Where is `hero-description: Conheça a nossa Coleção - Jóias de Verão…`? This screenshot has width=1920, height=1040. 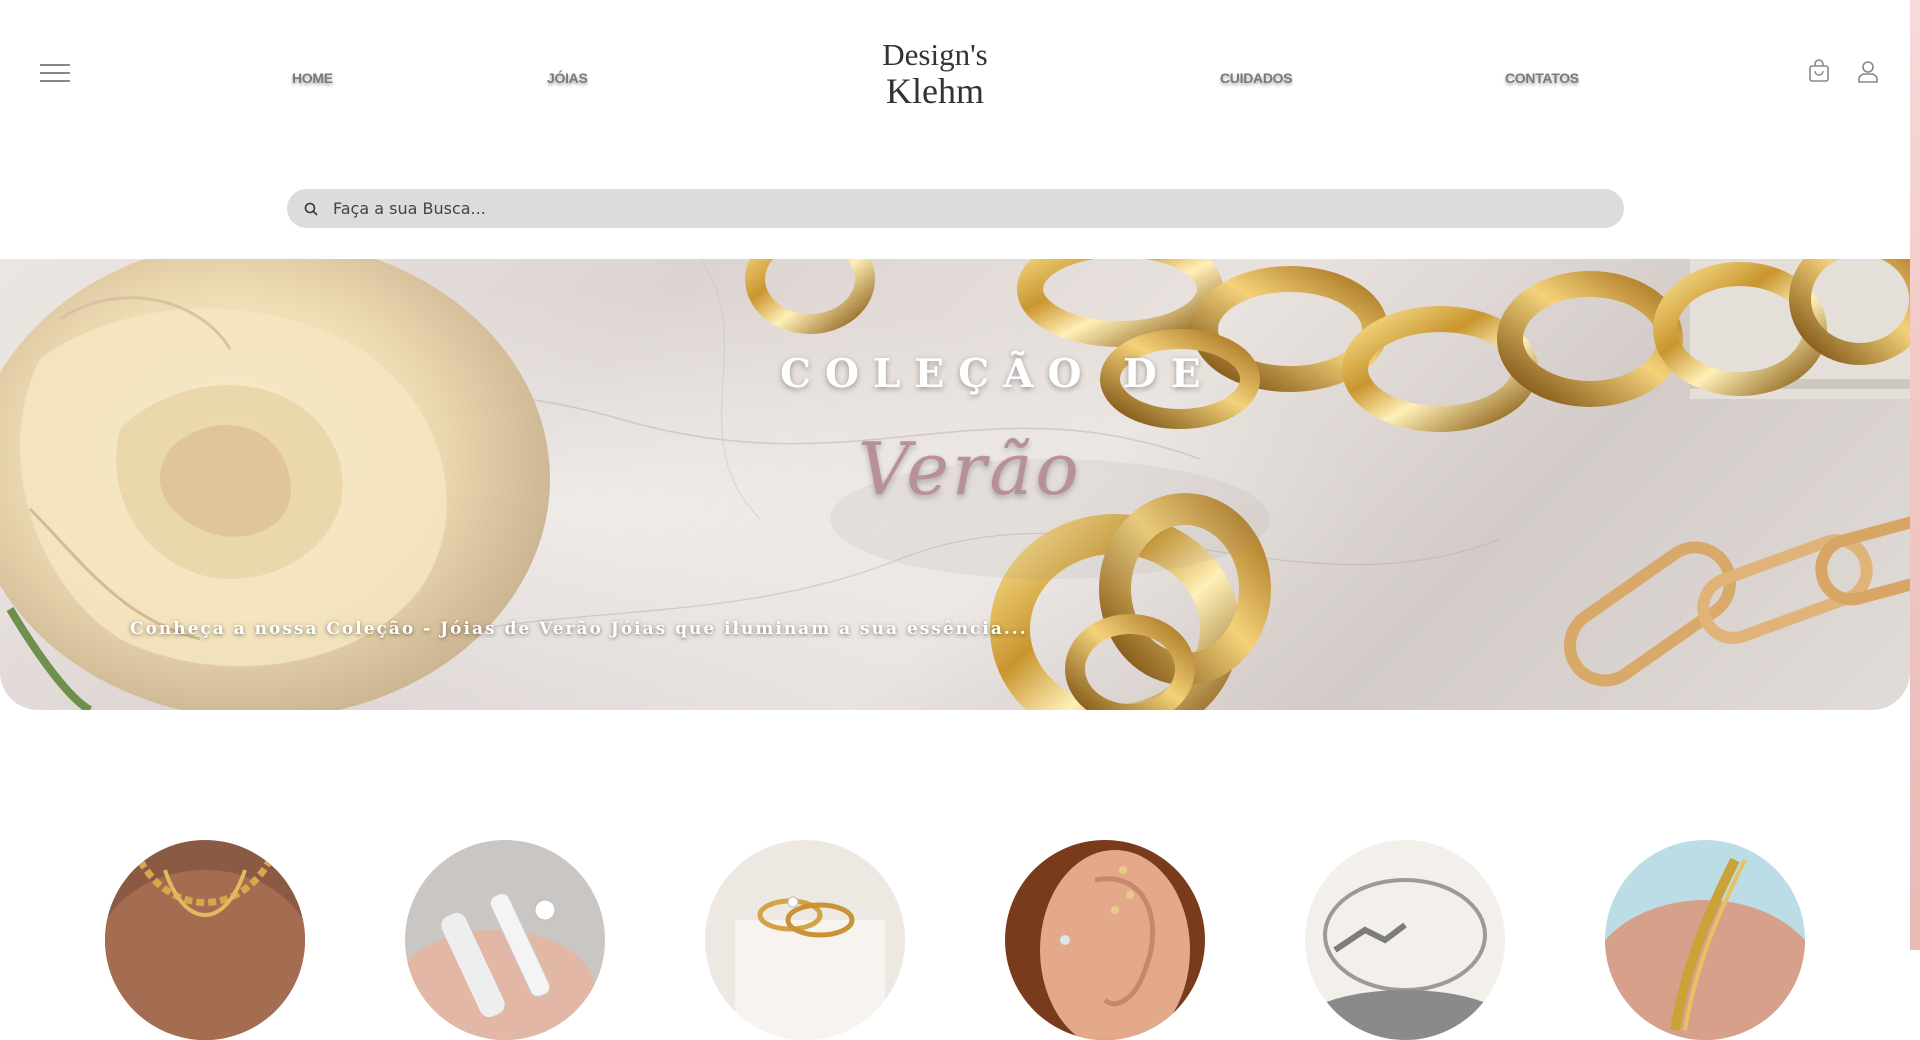
hero-description: Conheça a nossa Coleção - Jóias de Verão… is located at coordinates (579, 629).